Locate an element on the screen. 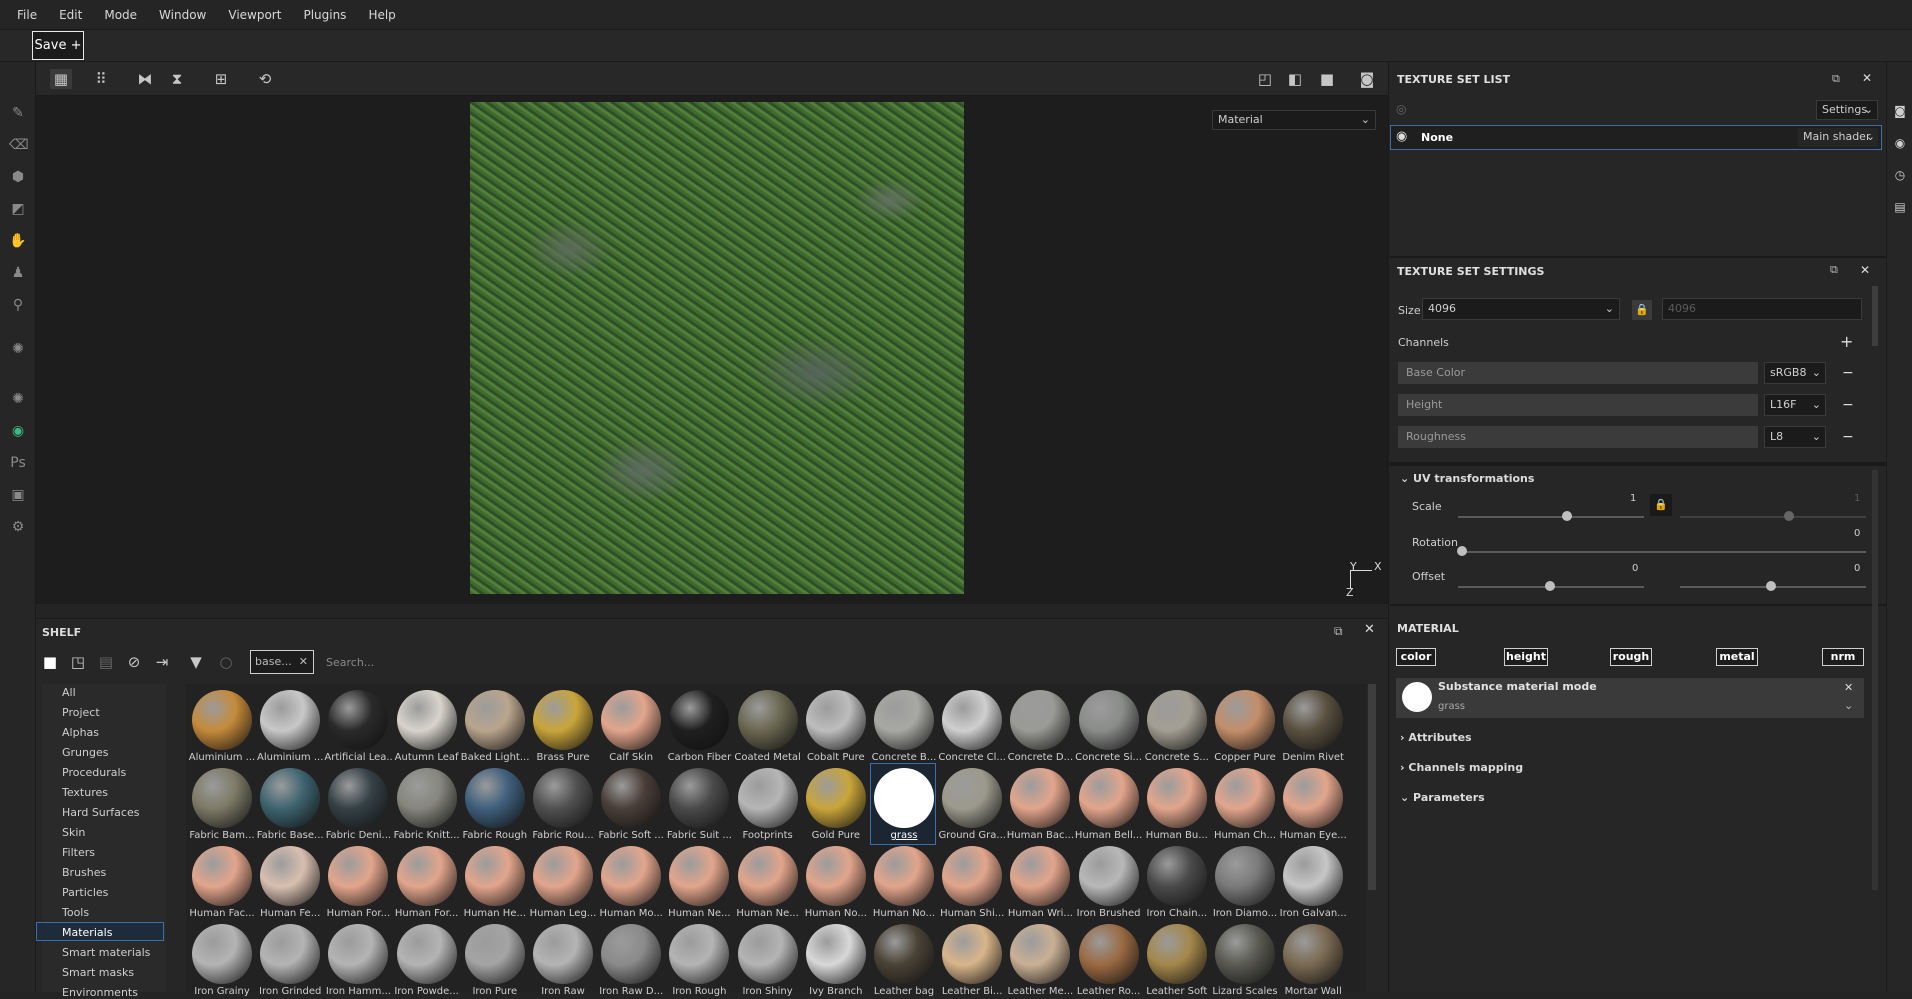  mirror-vertical-icon: ⧗ is located at coordinates (177, 79).